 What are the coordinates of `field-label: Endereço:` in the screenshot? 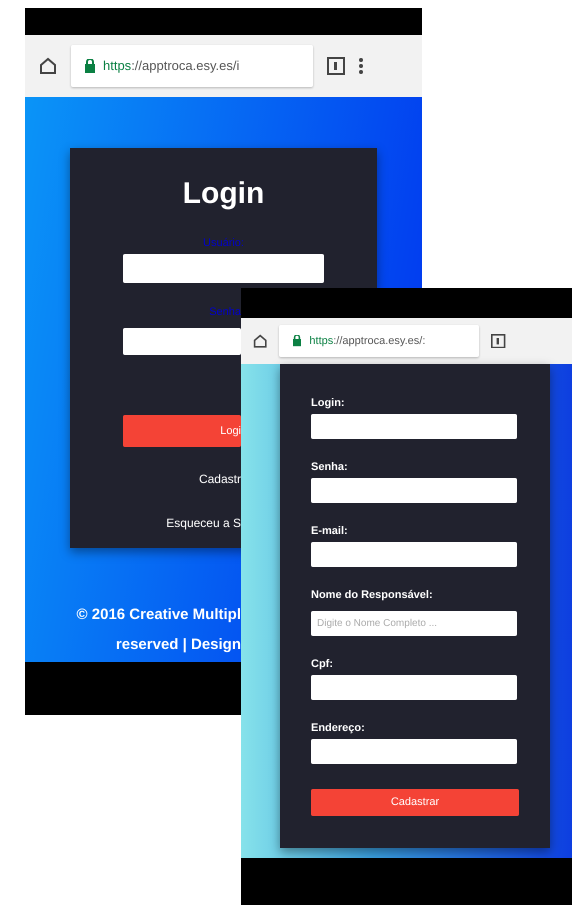 It's located at (338, 728).